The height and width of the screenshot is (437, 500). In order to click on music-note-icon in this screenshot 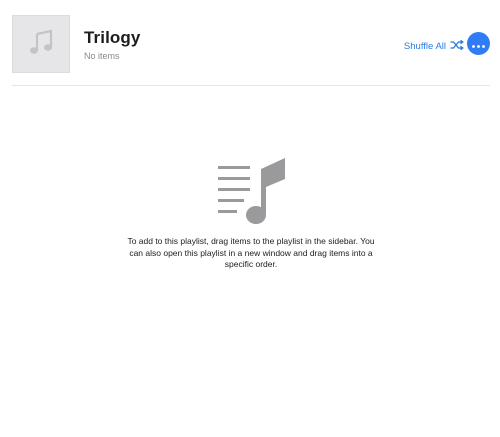, I will do `click(41, 44)`.